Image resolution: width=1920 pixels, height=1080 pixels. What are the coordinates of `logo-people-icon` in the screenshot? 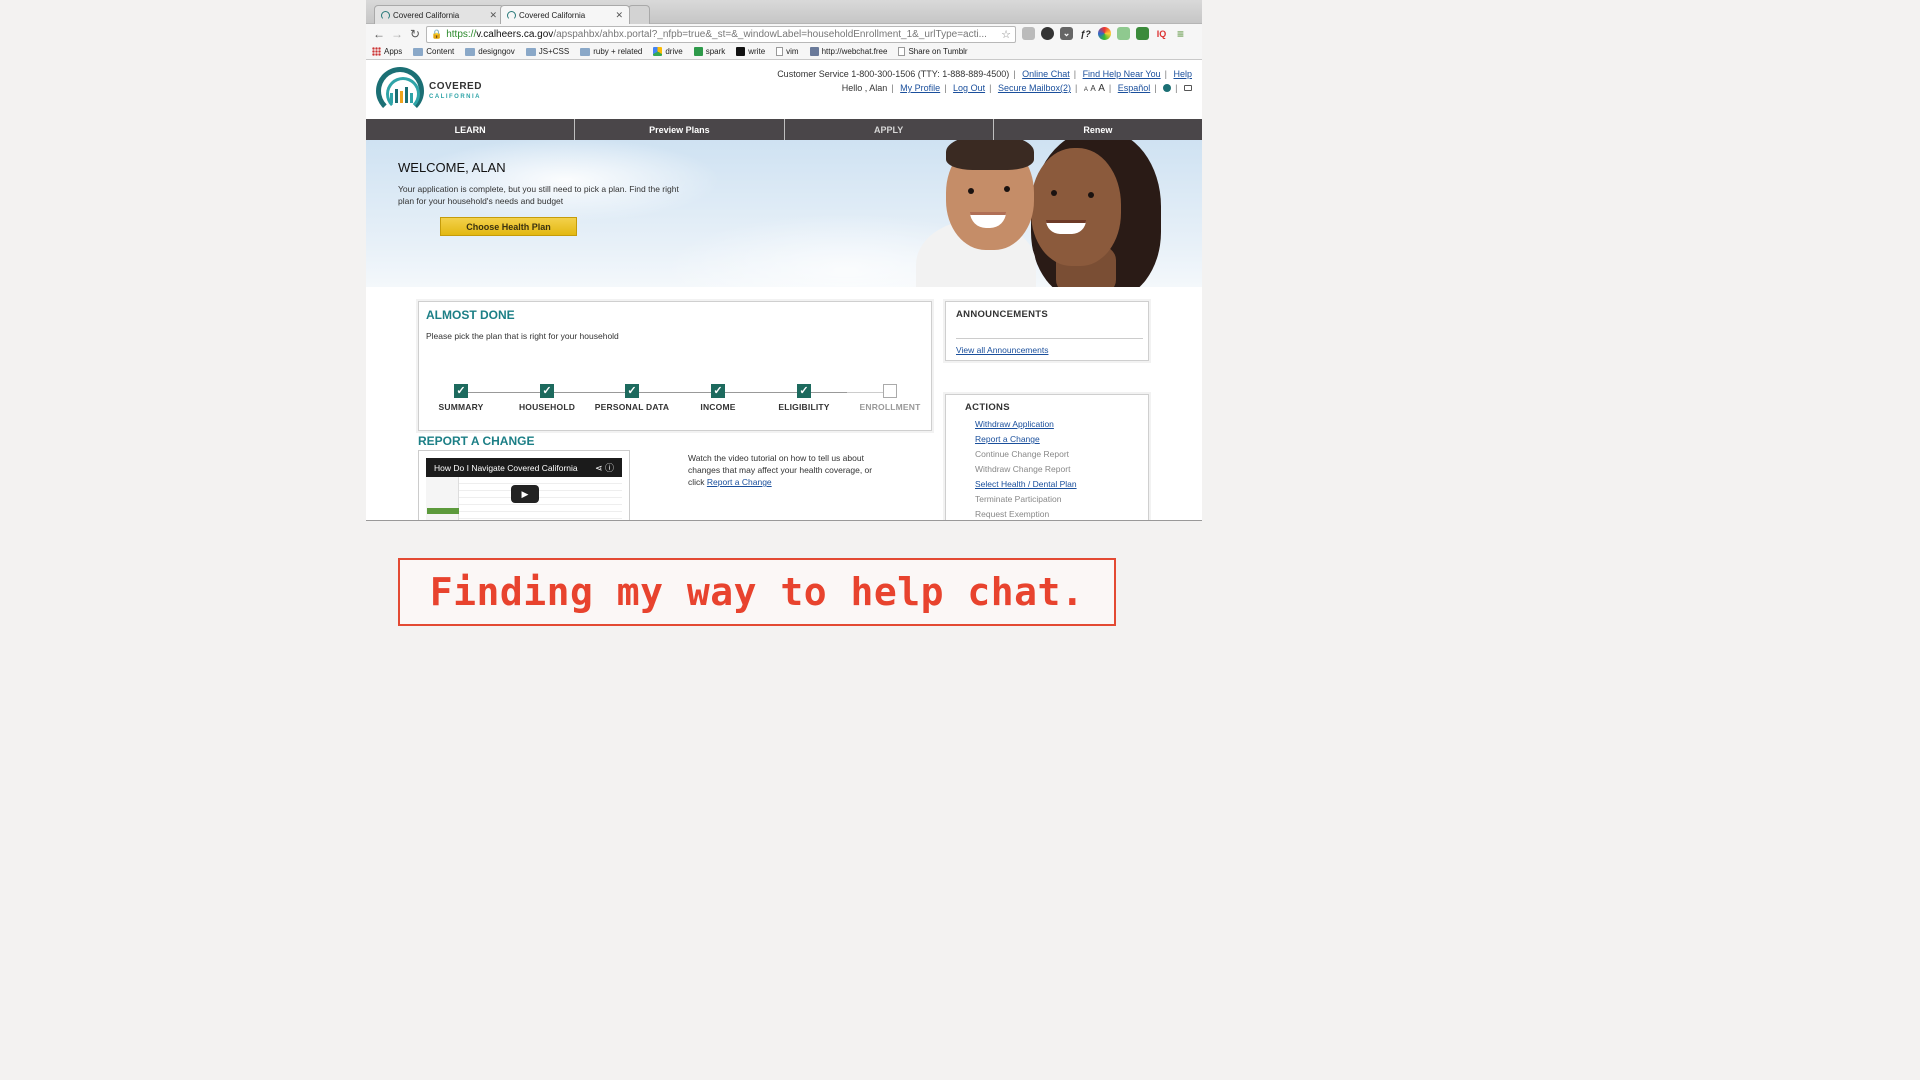 It's located at (401, 95).